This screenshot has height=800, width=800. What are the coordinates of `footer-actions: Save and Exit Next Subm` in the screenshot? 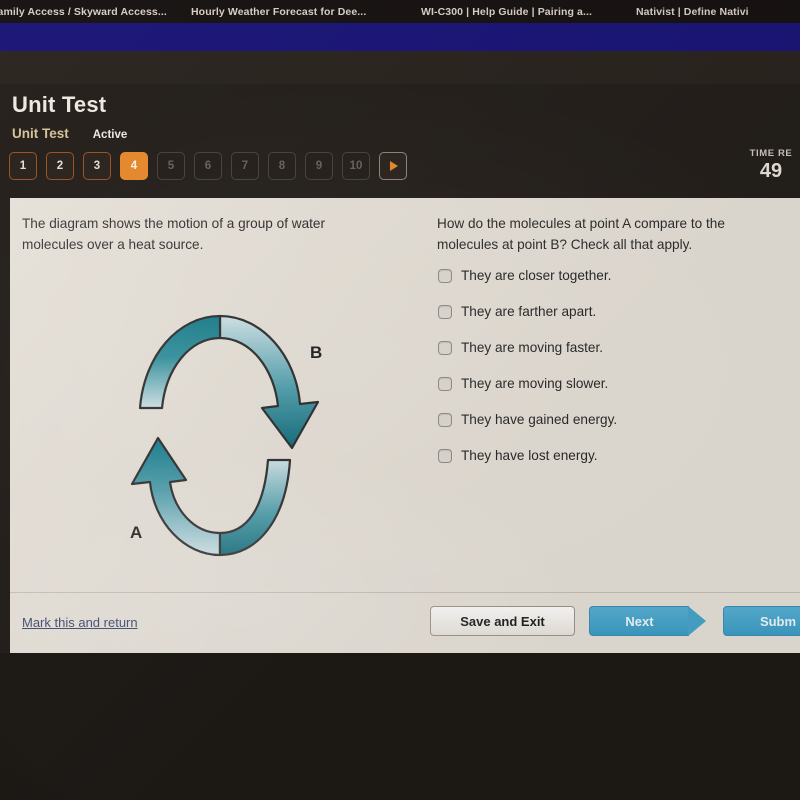 It's located at (615, 621).